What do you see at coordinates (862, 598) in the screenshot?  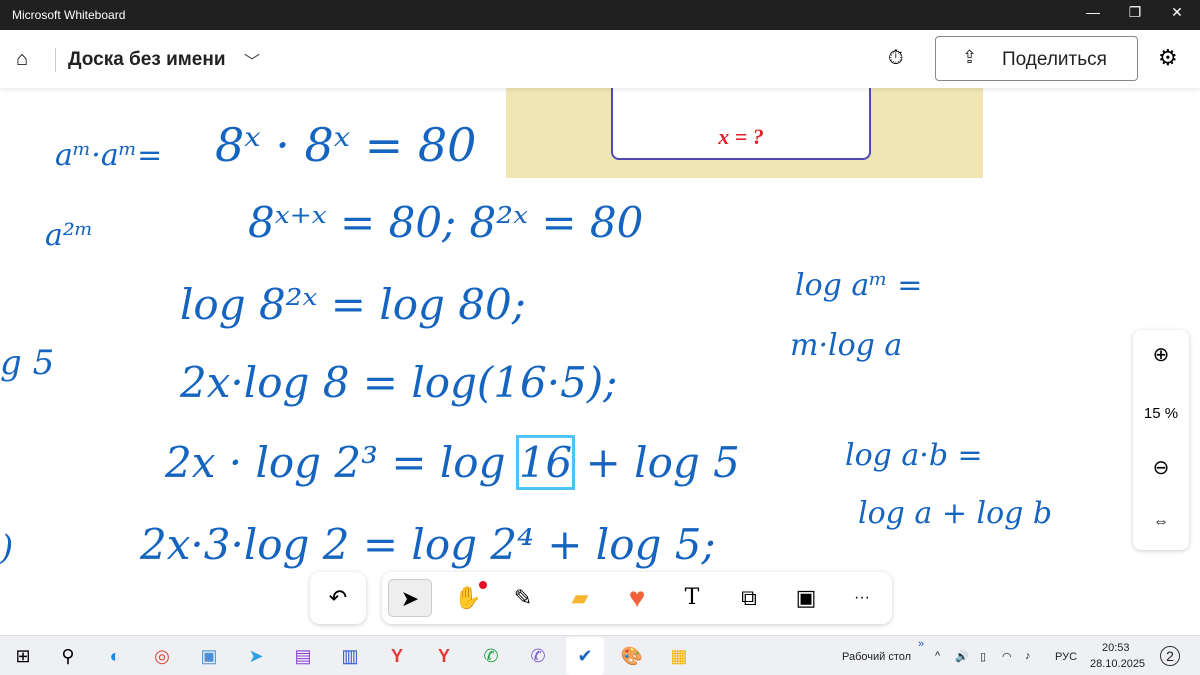 I see `more-icon: ···` at bounding box center [862, 598].